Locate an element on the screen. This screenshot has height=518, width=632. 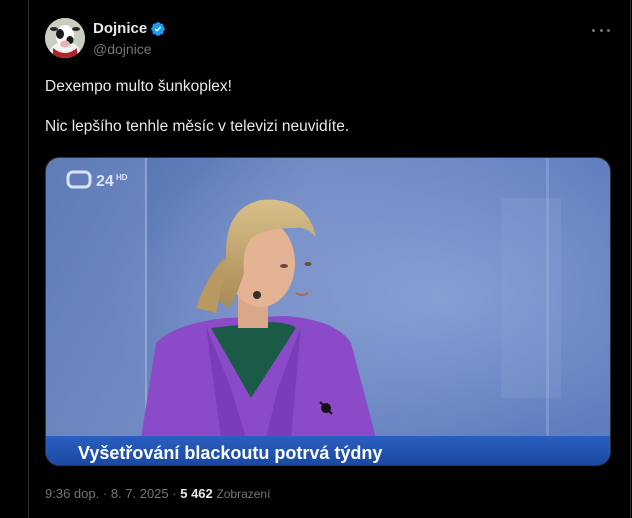
author-handle: @dojnice is located at coordinates (122, 49).